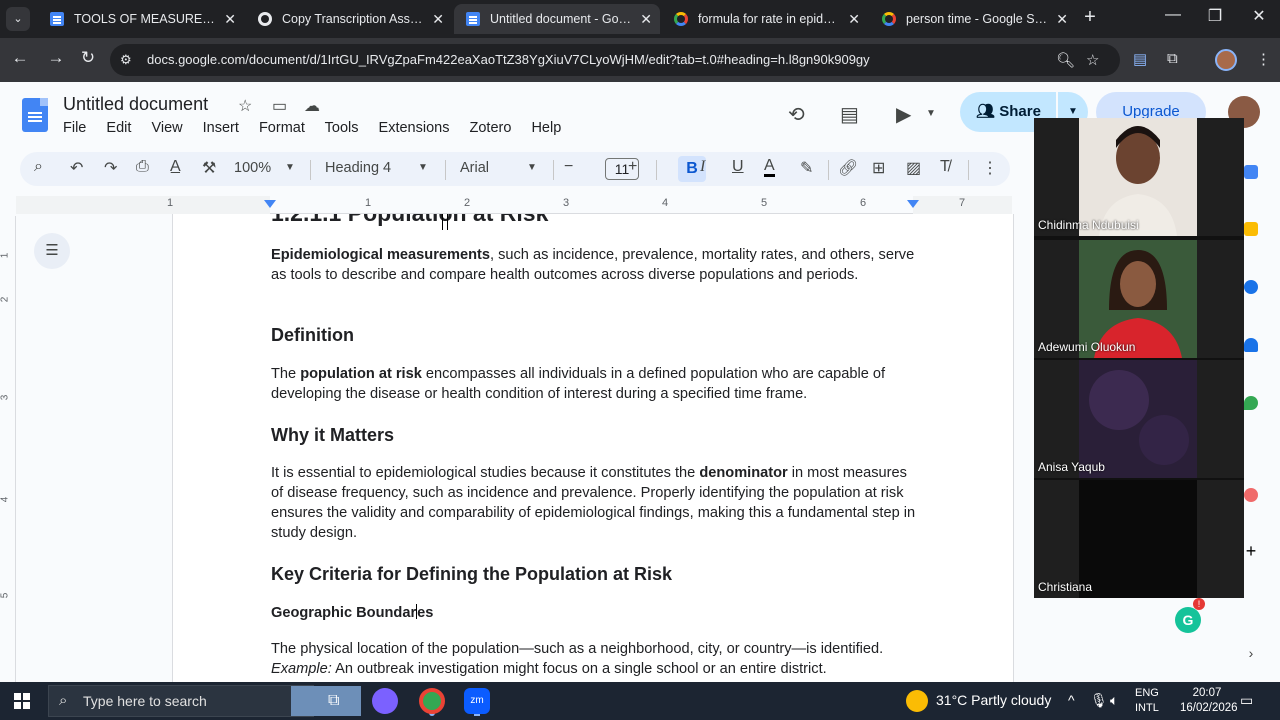 The height and width of the screenshot is (720, 1280). What do you see at coordinates (632, 167) in the screenshot?
I see `increase-font-icon: +` at bounding box center [632, 167].